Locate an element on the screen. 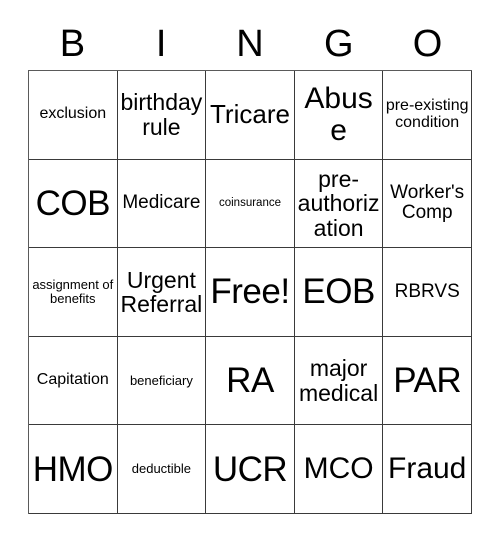 The width and height of the screenshot is (500, 544). bingo-header-letter-g: G is located at coordinates (339, 44).